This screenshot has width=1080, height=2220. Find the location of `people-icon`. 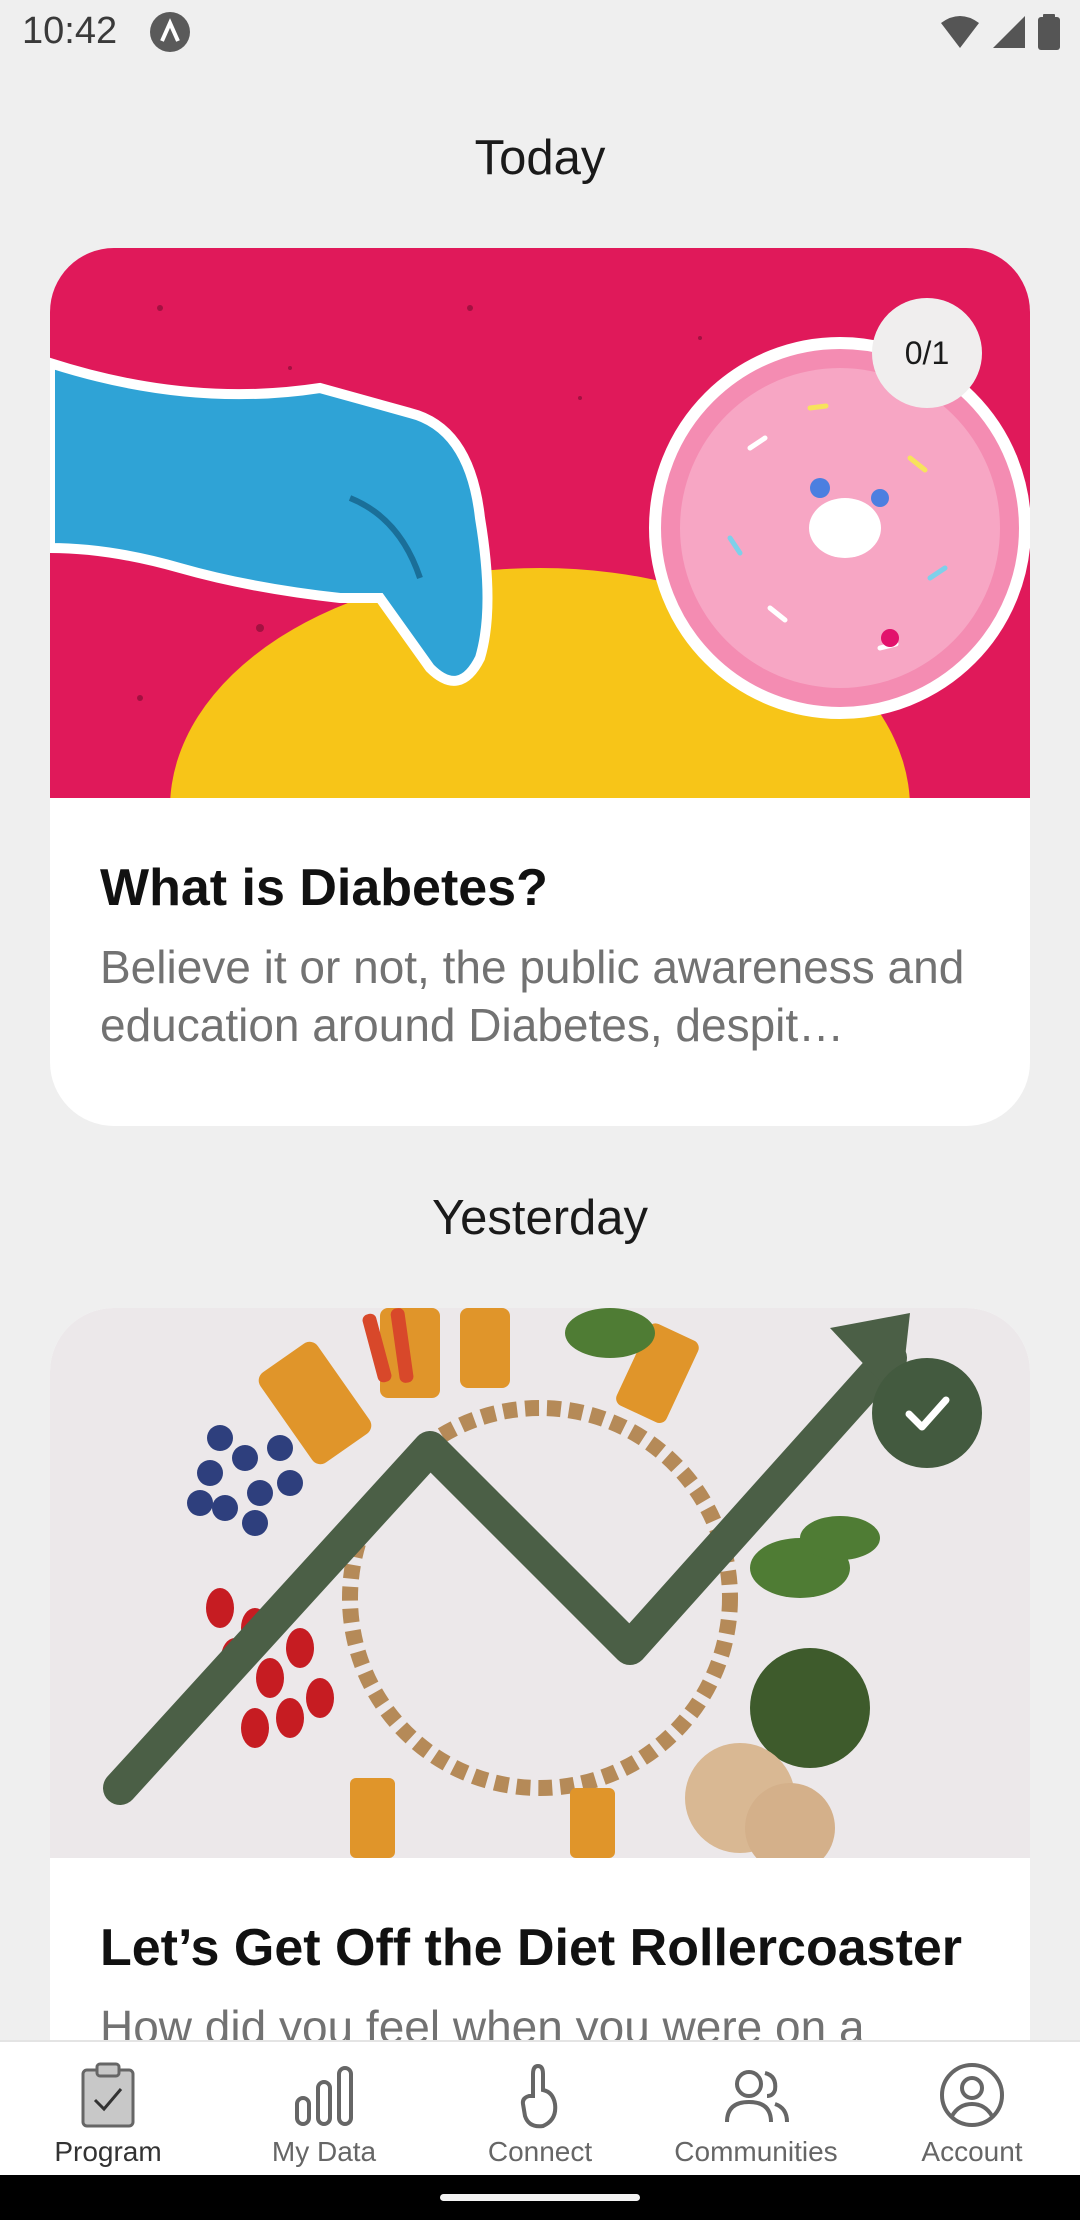

people-icon is located at coordinates (757, 2096).